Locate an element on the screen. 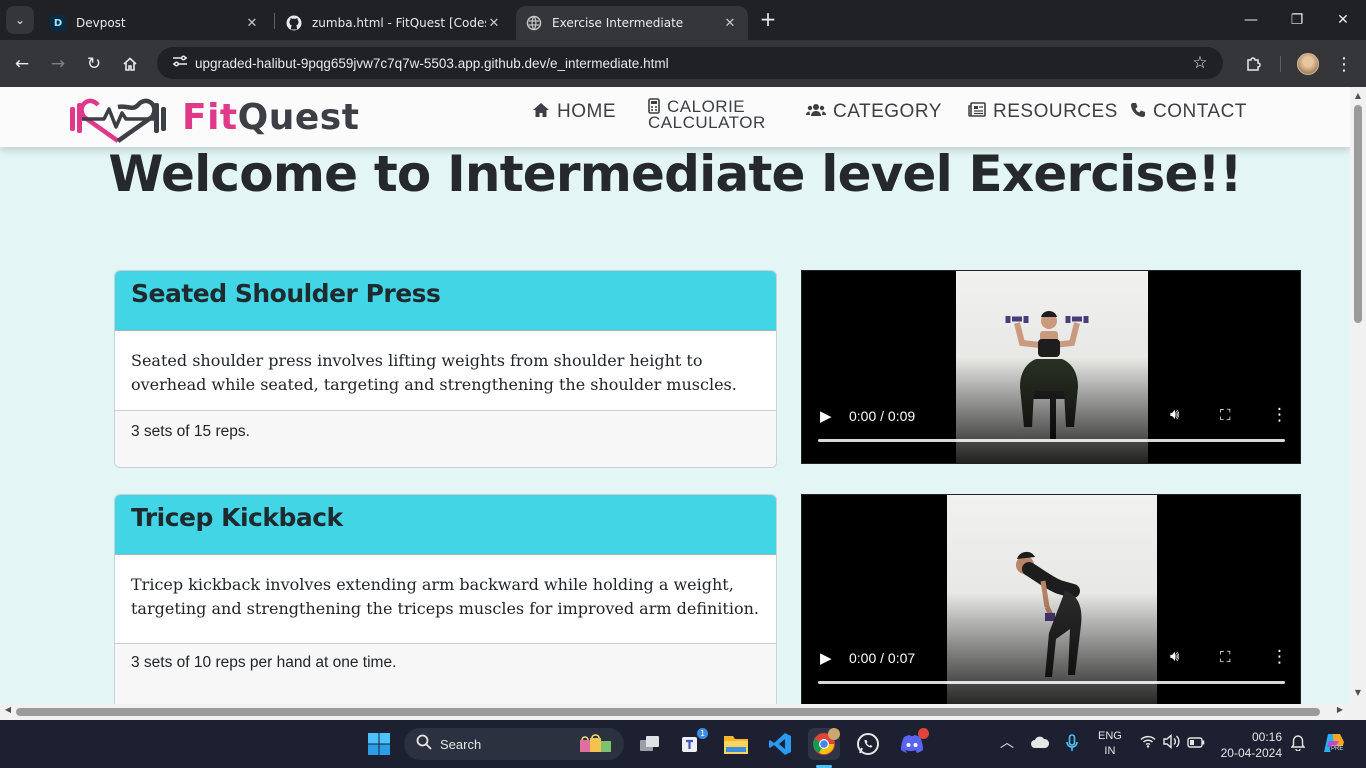  close-window-icon: ✕ is located at coordinates (1343, 20).